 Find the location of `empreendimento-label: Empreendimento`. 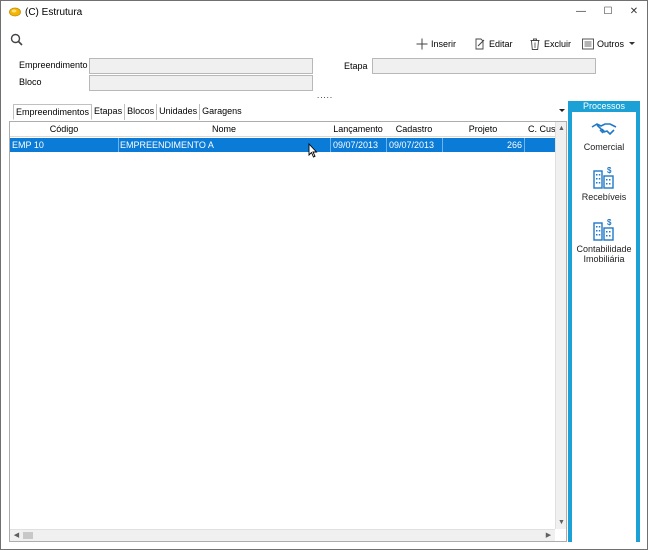

empreendimento-label: Empreendimento is located at coordinates (53, 65).